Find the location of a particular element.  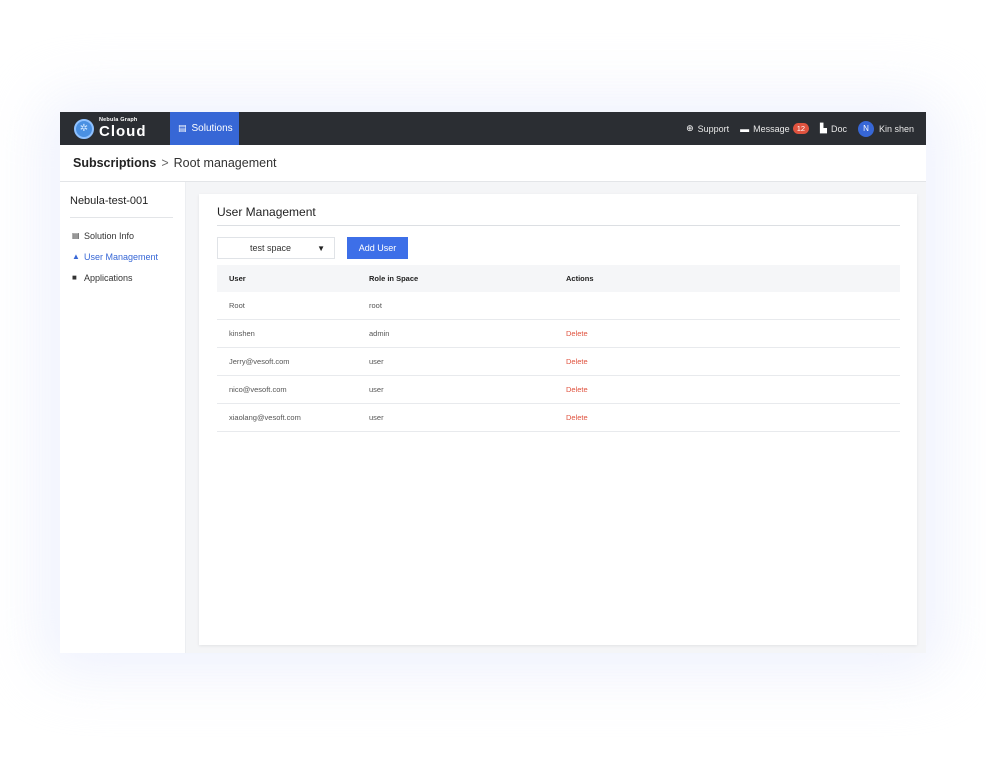

message-icon: ▬ is located at coordinates (745, 128).